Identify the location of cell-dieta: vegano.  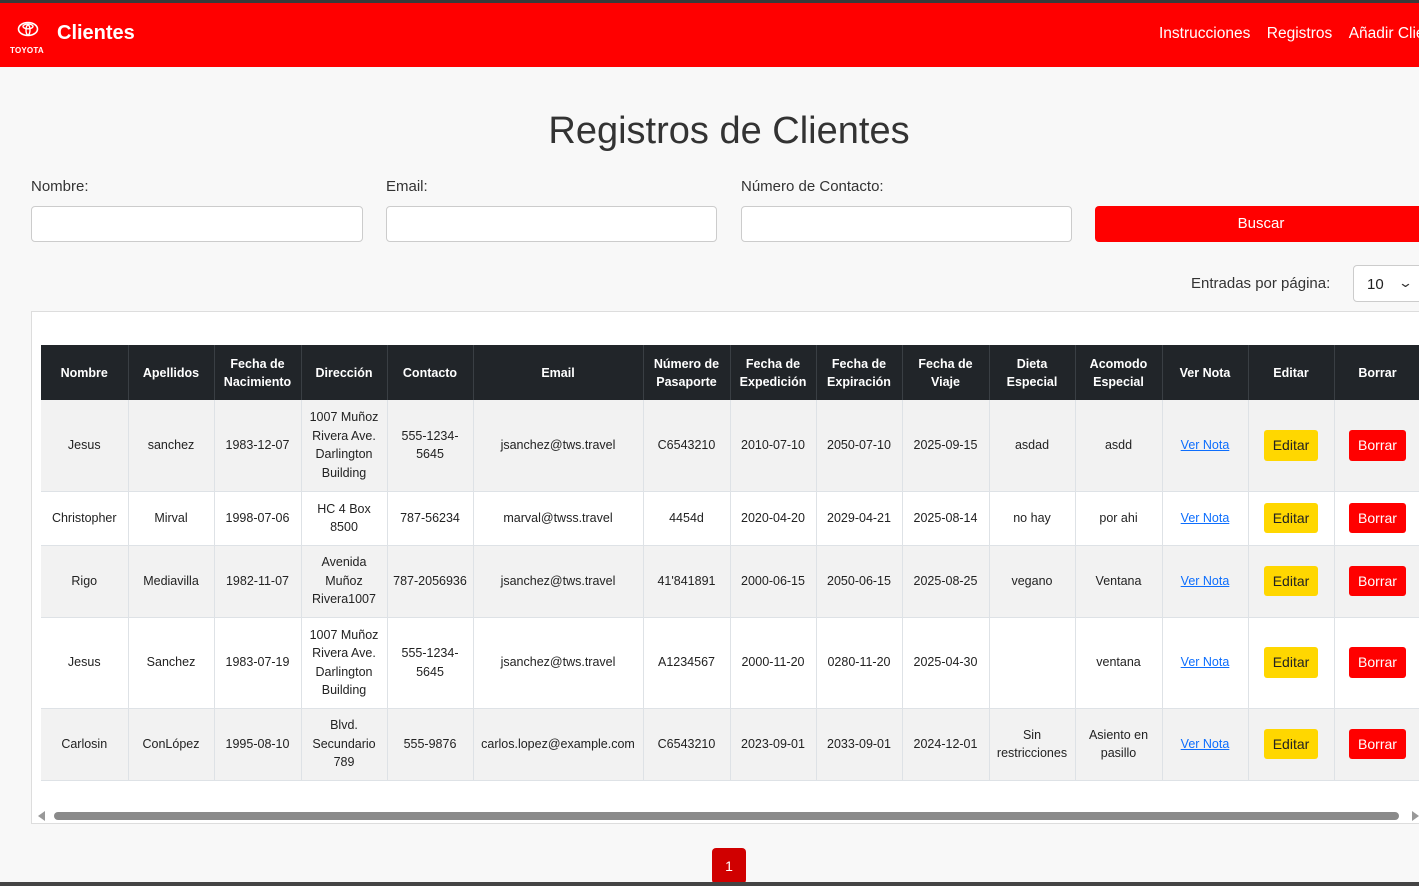
(1032, 581).